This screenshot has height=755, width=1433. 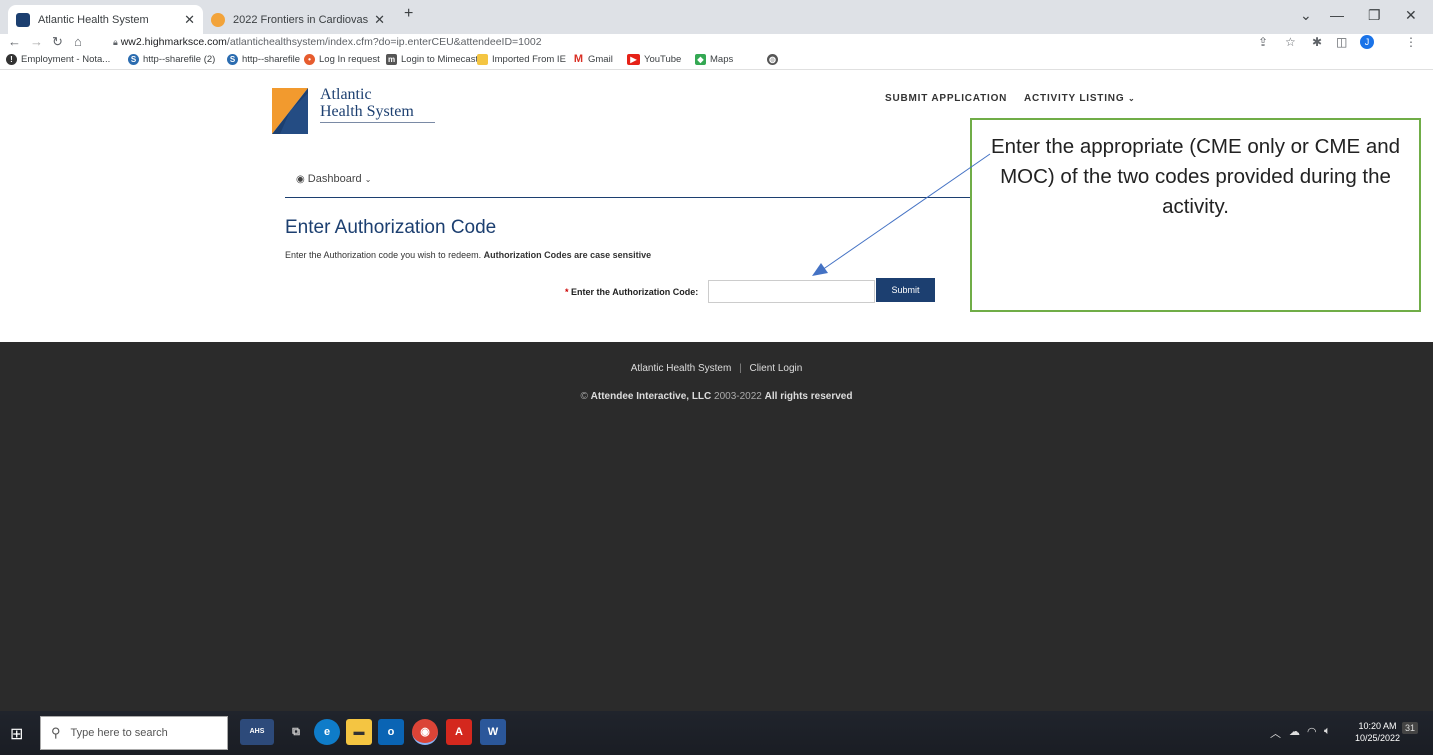 What do you see at coordinates (16, 734) in the screenshot?
I see `windows-start-icon: ⊞` at bounding box center [16, 734].